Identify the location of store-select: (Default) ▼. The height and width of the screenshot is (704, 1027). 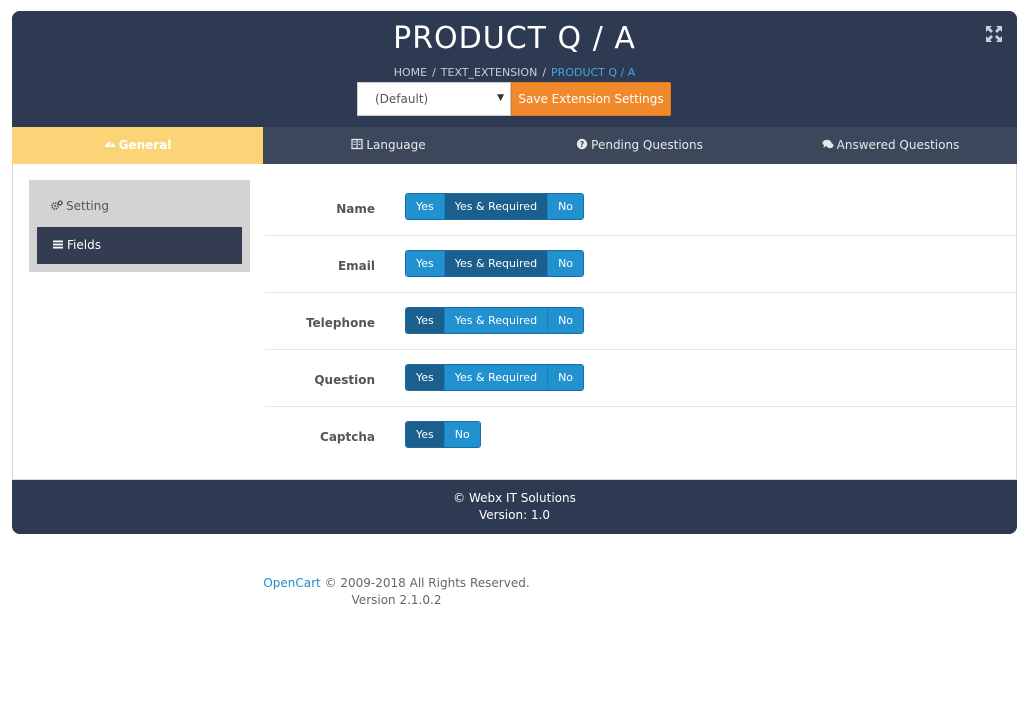
(434, 99).